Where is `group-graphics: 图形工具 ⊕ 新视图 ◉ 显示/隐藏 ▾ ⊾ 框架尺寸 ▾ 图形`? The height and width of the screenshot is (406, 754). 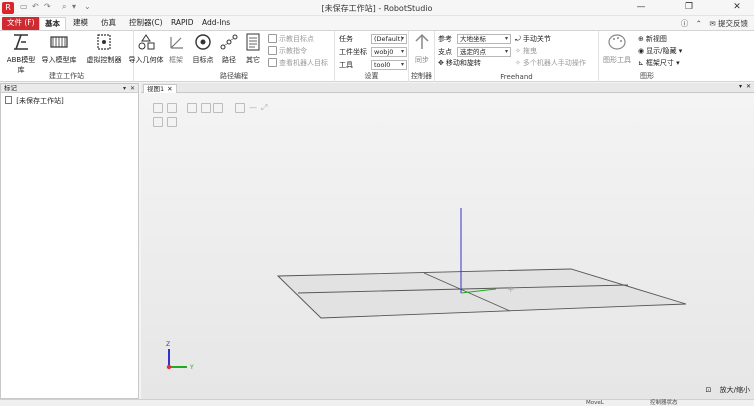 group-graphics: 图形工具 ⊕ 新视图 ◉ 显示/隐藏 ▾ ⊾ 框架尺寸 ▾ 图形 is located at coordinates (647, 56).